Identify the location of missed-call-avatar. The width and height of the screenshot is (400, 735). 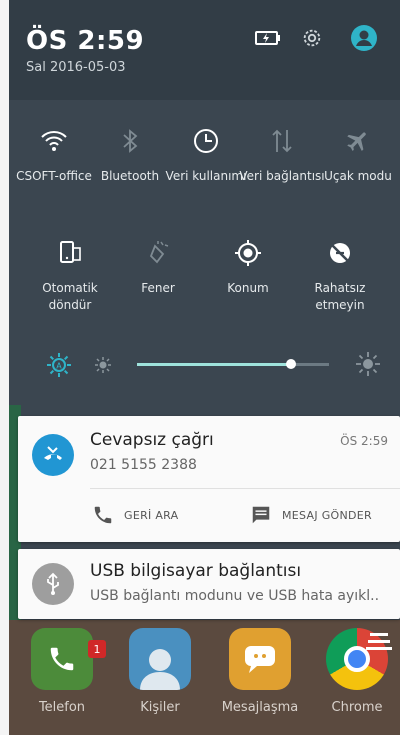
(53, 455).